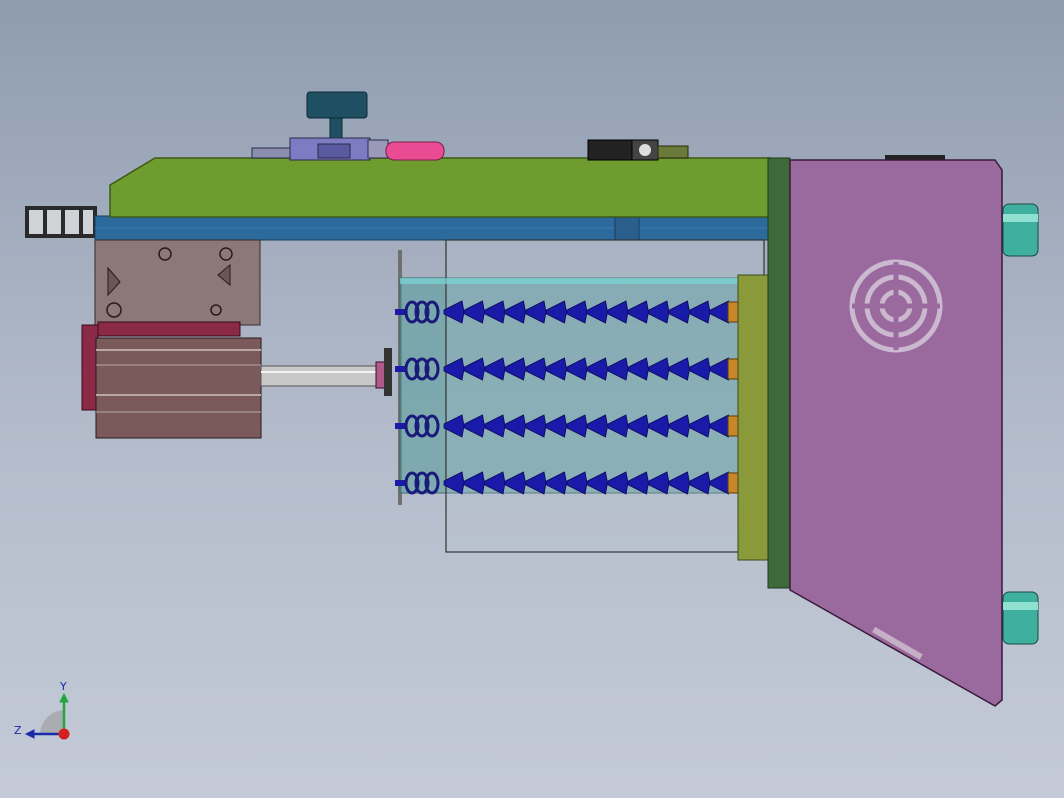 The width and height of the screenshot is (1064, 798). Describe the element at coordinates (337, 115) in the screenshot. I see `pressure-knob` at that location.